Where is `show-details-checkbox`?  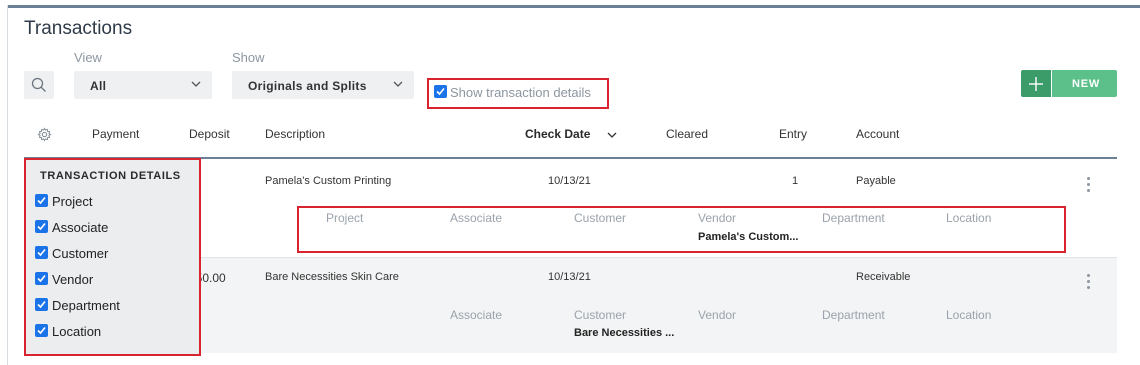 show-details-checkbox is located at coordinates (440, 91).